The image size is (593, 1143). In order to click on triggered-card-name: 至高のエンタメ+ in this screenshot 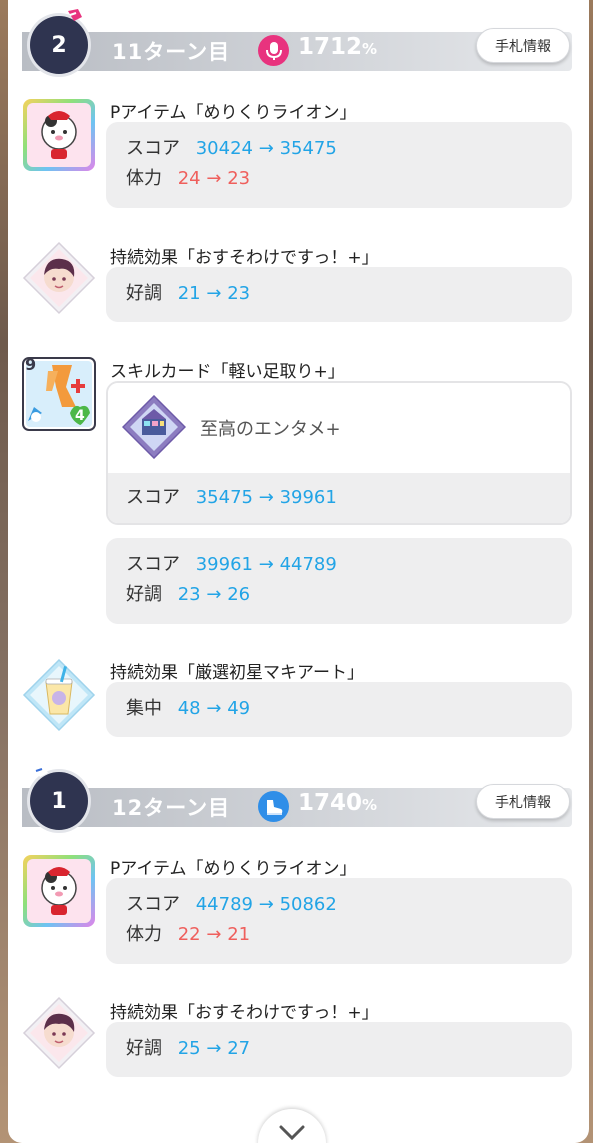, I will do `click(270, 429)`.